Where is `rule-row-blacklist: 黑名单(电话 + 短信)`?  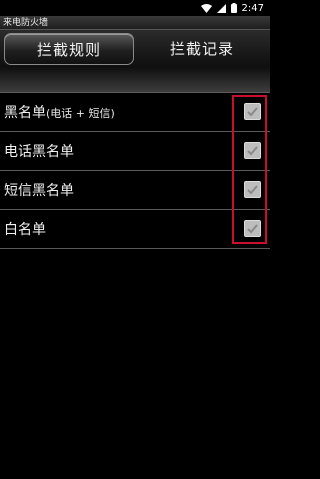
rule-row-blacklist: 黑名单(电话 + 短信) is located at coordinates (135, 112).